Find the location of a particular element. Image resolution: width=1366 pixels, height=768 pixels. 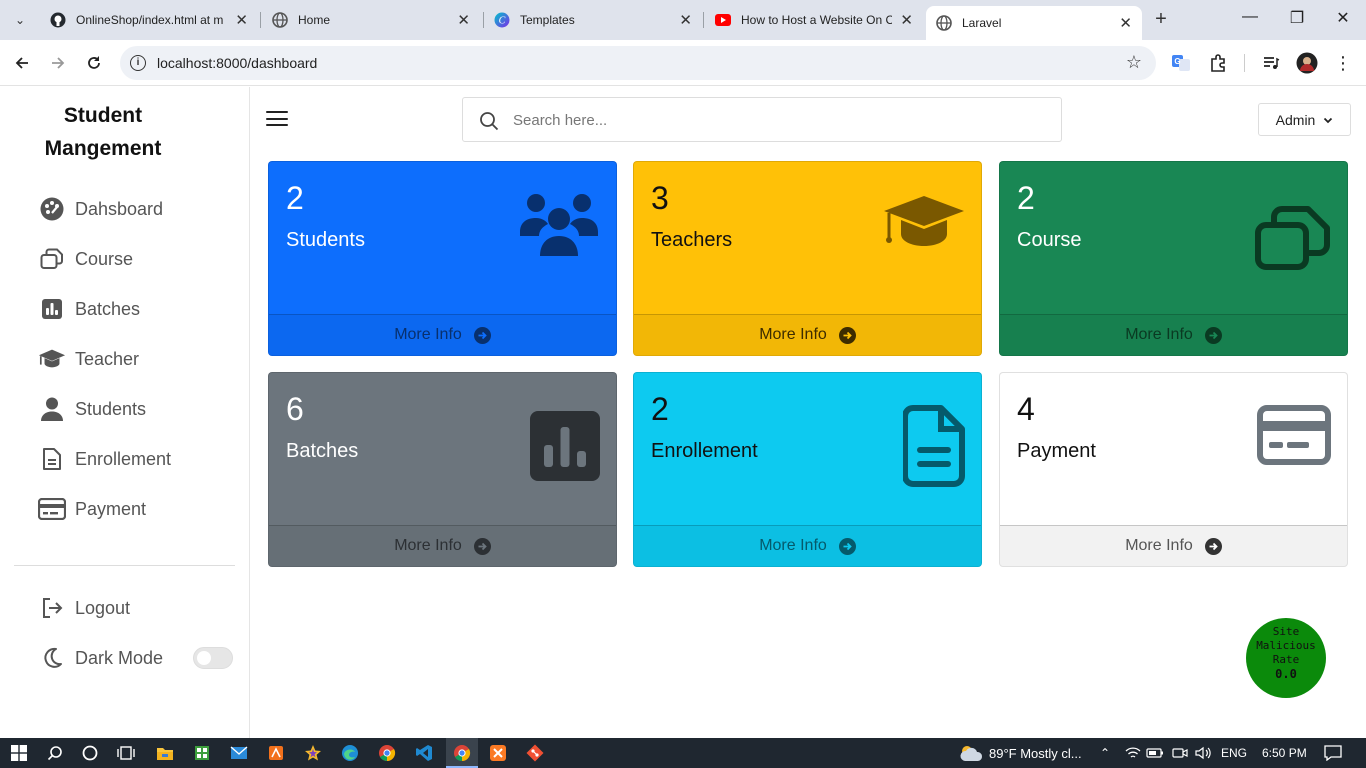

address-bar: i localhost:8000/dashboard ☆ is located at coordinates (638, 63).